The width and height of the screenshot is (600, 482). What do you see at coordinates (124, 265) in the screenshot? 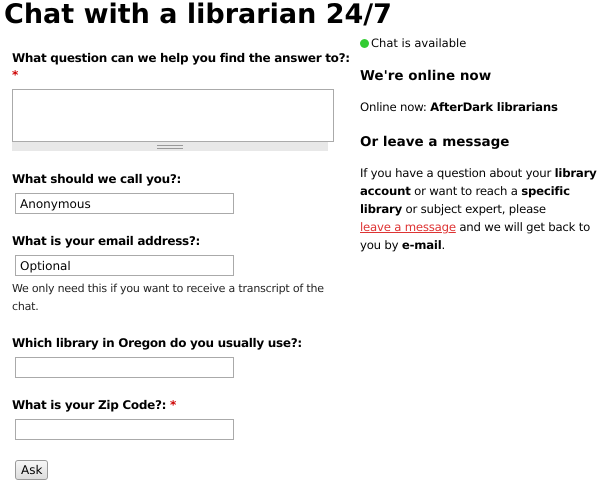
I see `input-field: Optional` at bounding box center [124, 265].